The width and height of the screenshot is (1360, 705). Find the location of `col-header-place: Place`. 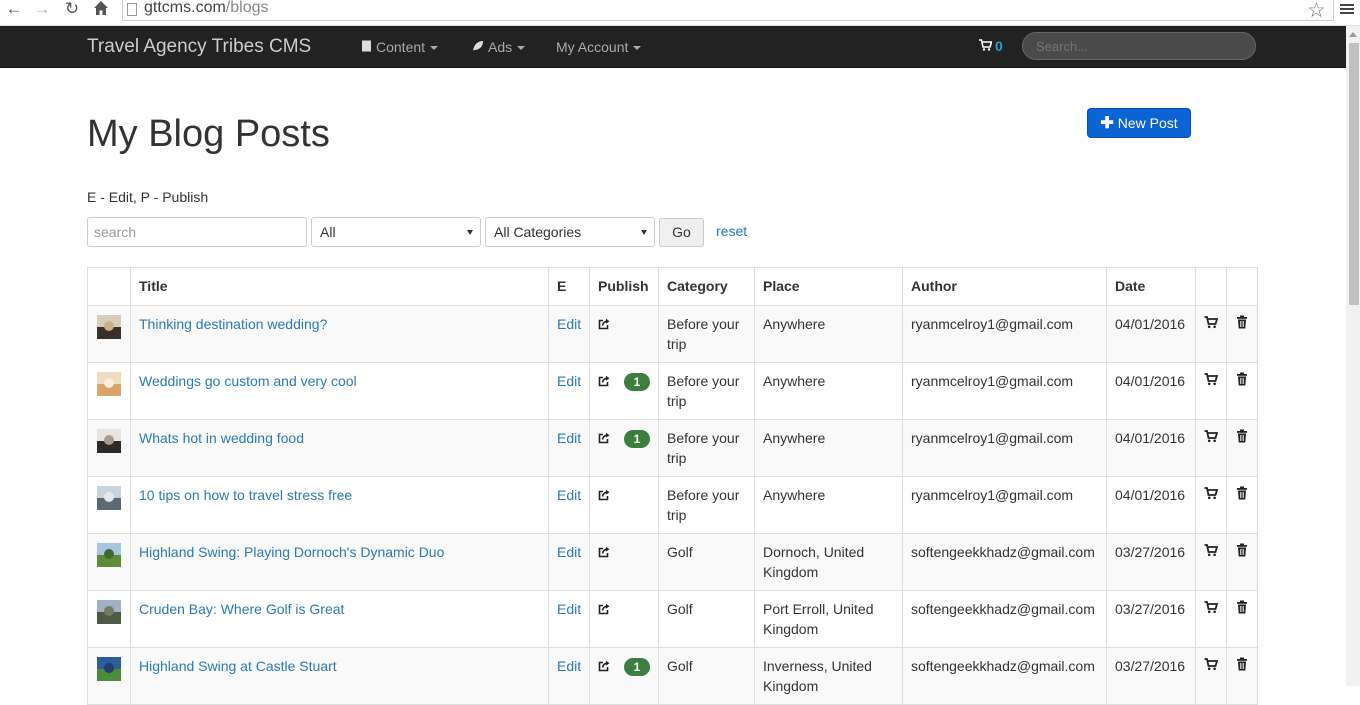

col-header-place: Place is located at coordinates (828, 286).